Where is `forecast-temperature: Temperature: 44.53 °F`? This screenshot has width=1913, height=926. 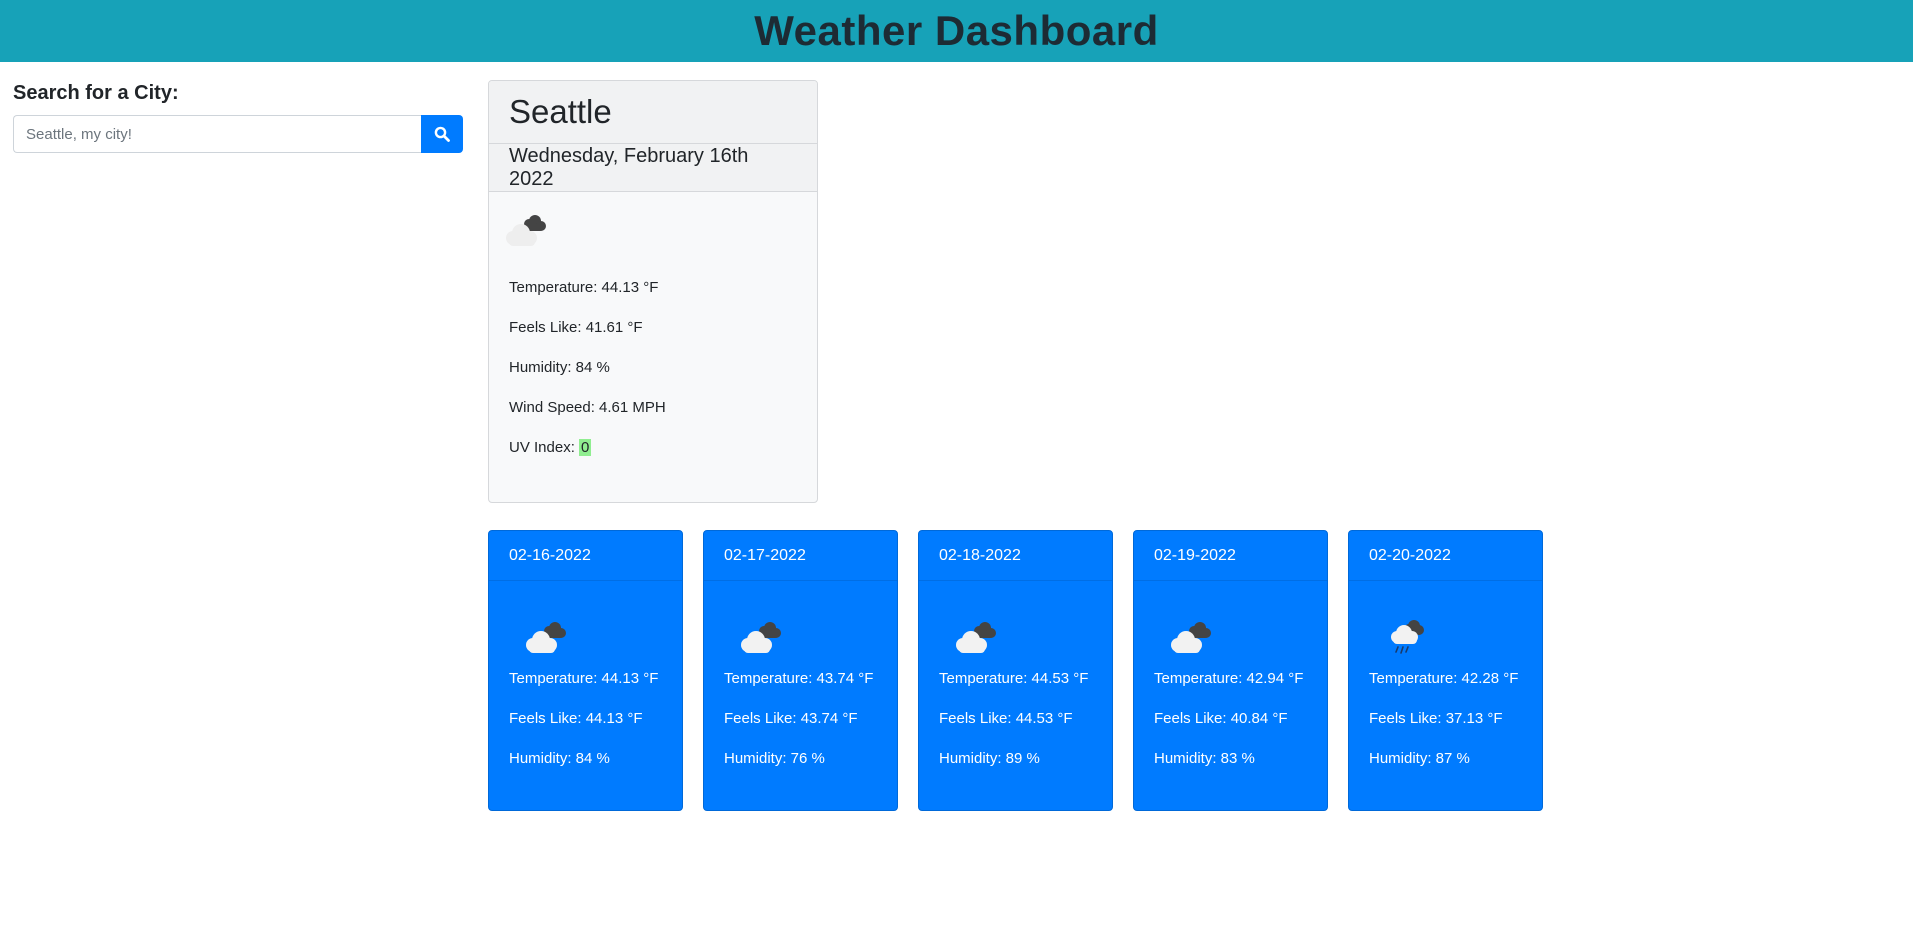
forecast-temperature: Temperature: 44.53 °F is located at coordinates (1014, 678).